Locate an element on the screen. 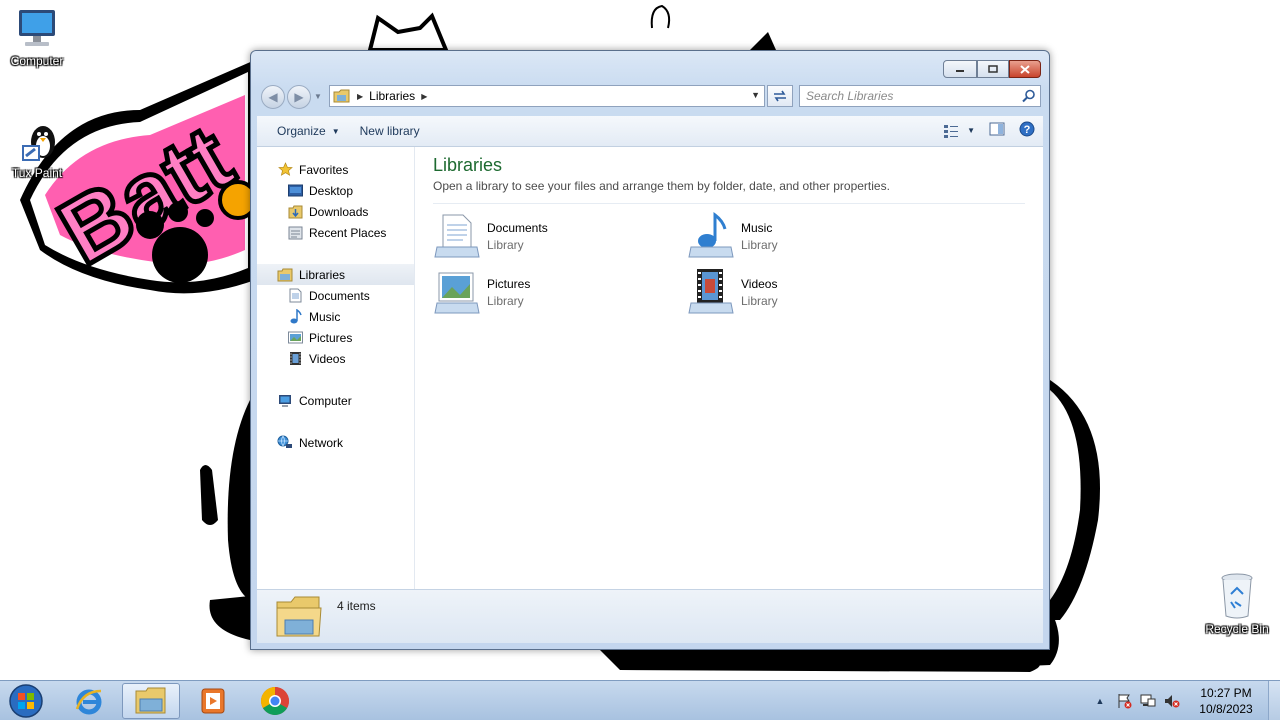  organize-button: Organize ▼ is located at coordinates (308, 131).